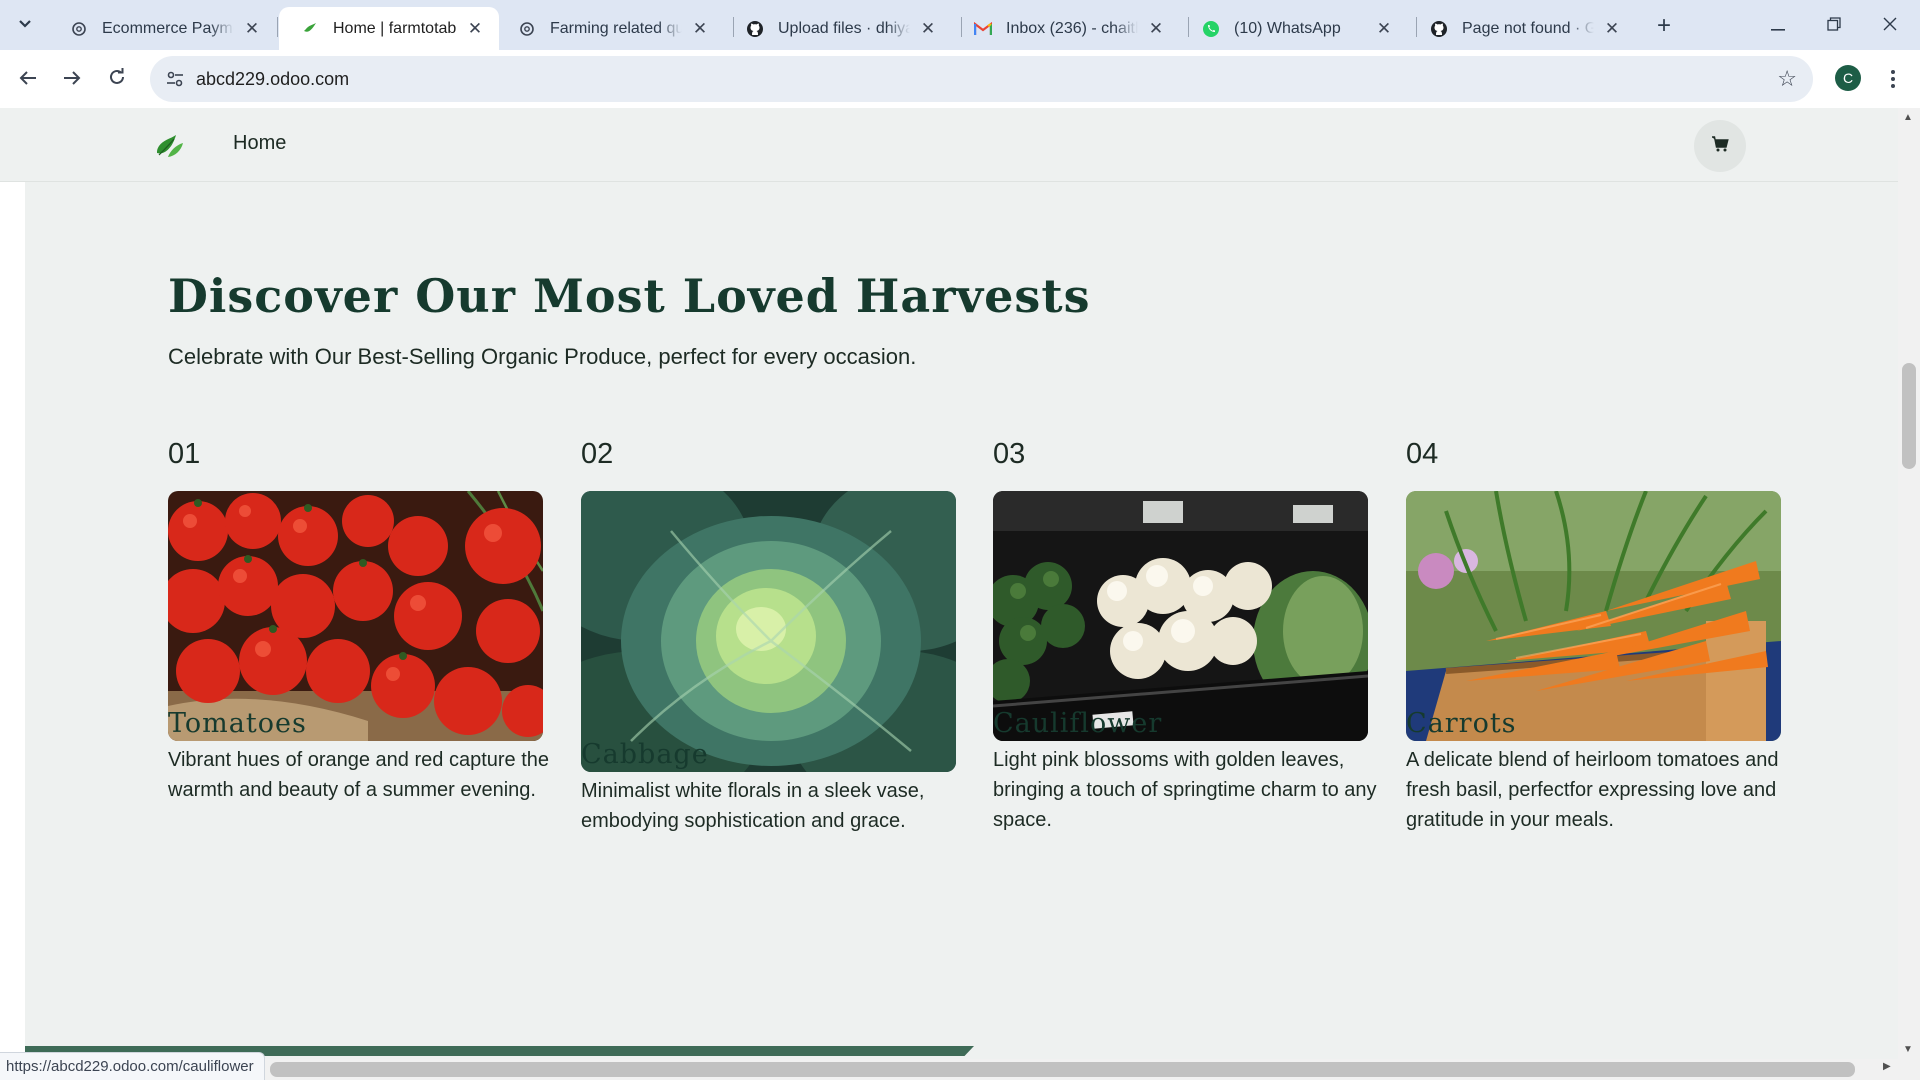 The image size is (1920, 1080). I want to click on product-number: 03, so click(1009, 454).